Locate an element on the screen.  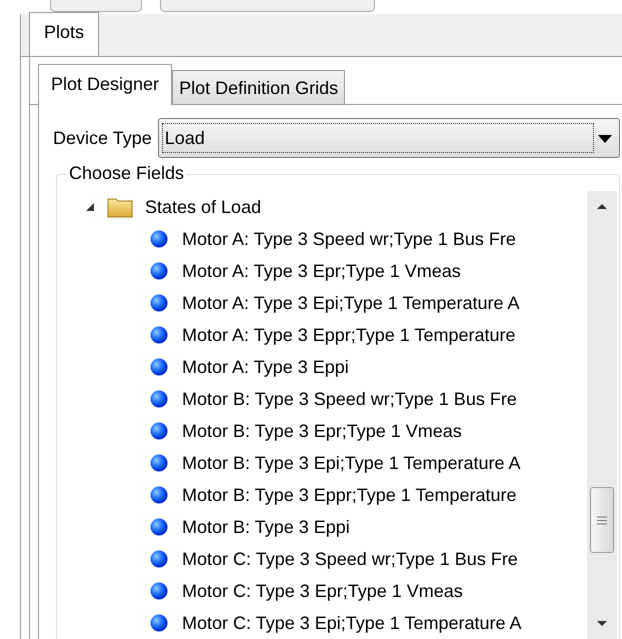
tree-item: Motor B: Type 3 Eppr;Type 1 Temperature is located at coordinates (349, 495).